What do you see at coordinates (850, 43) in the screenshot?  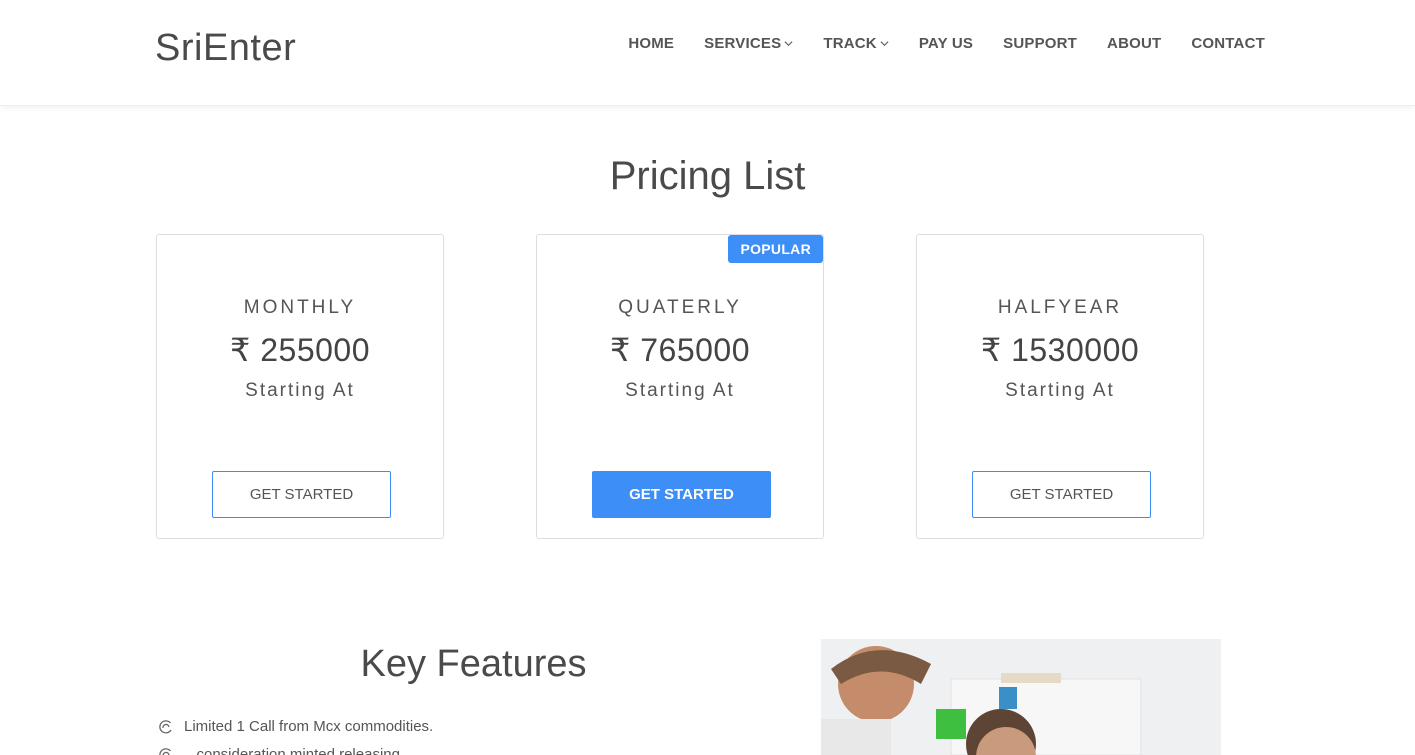 I see `nav-track-label: TRACK` at bounding box center [850, 43].